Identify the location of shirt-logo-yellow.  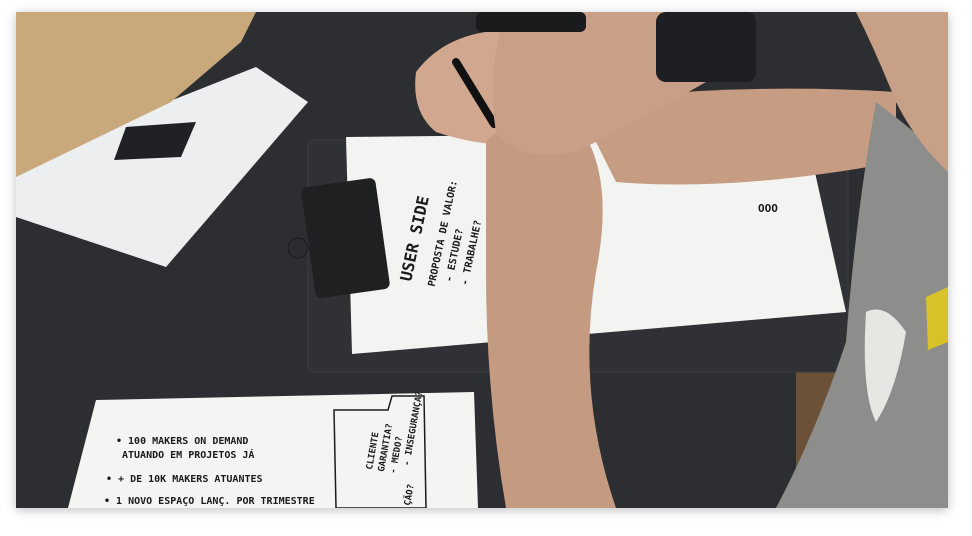
(937, 318).